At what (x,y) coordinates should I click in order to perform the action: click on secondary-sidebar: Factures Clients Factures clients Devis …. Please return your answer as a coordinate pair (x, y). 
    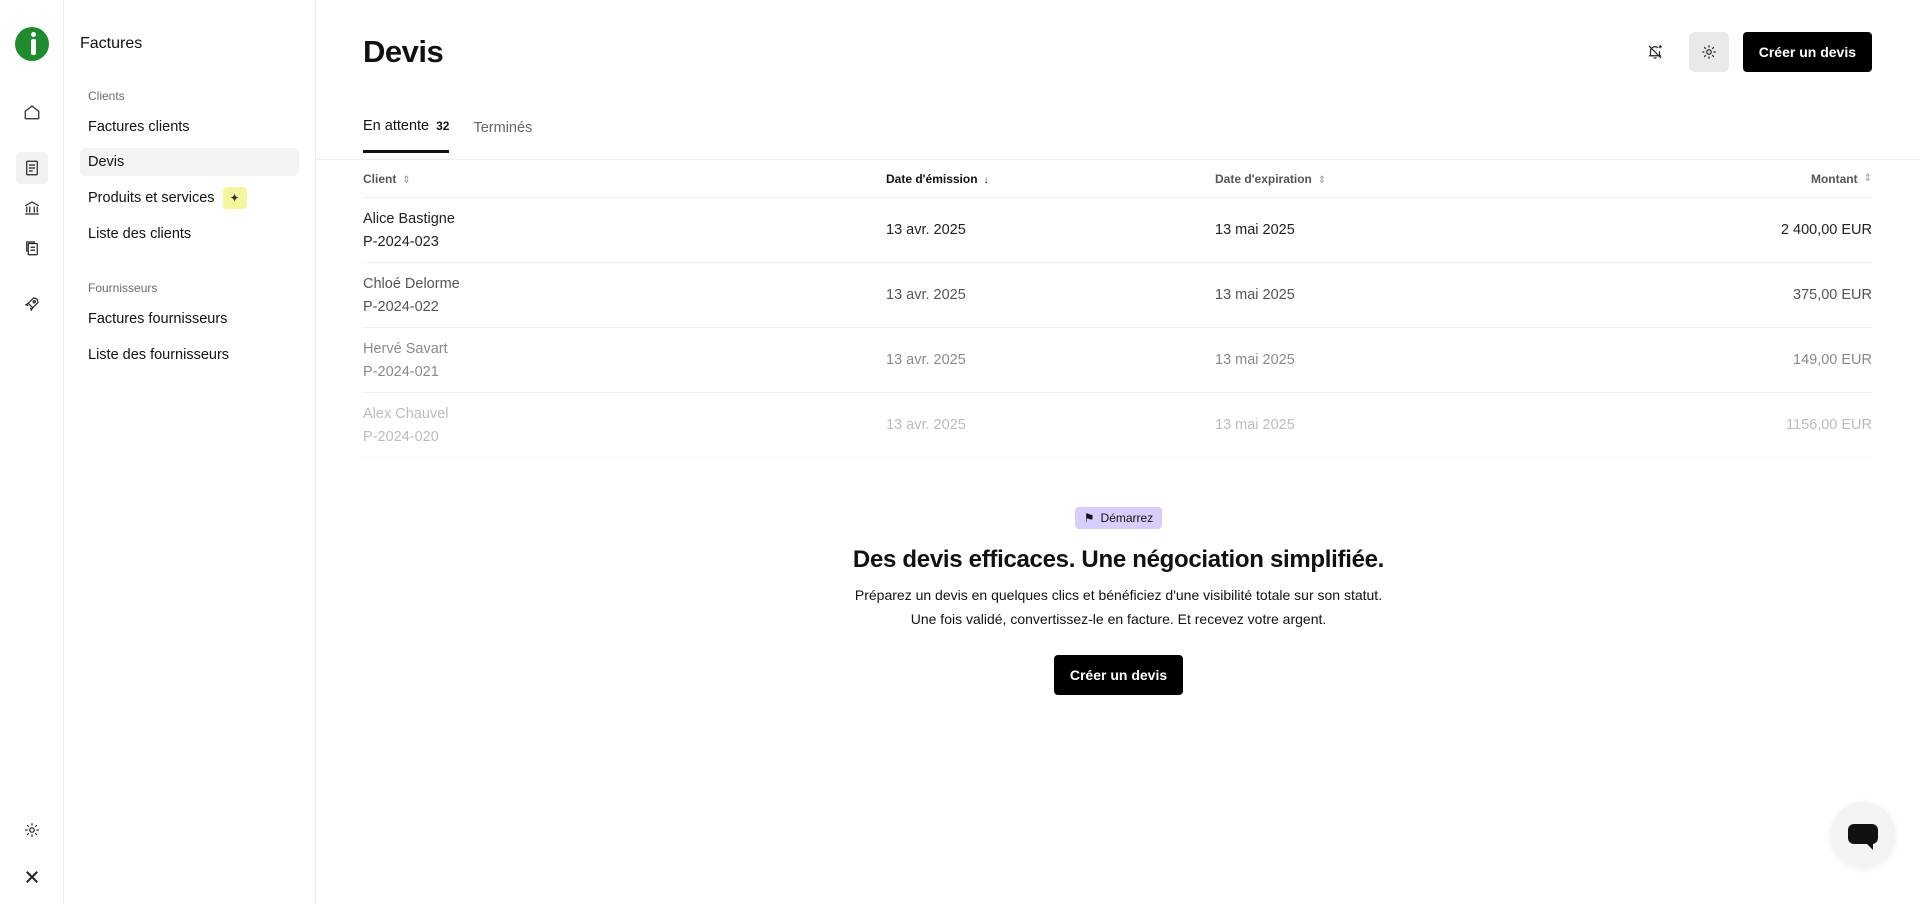
    Looking at the image, I should click on (190, 452).